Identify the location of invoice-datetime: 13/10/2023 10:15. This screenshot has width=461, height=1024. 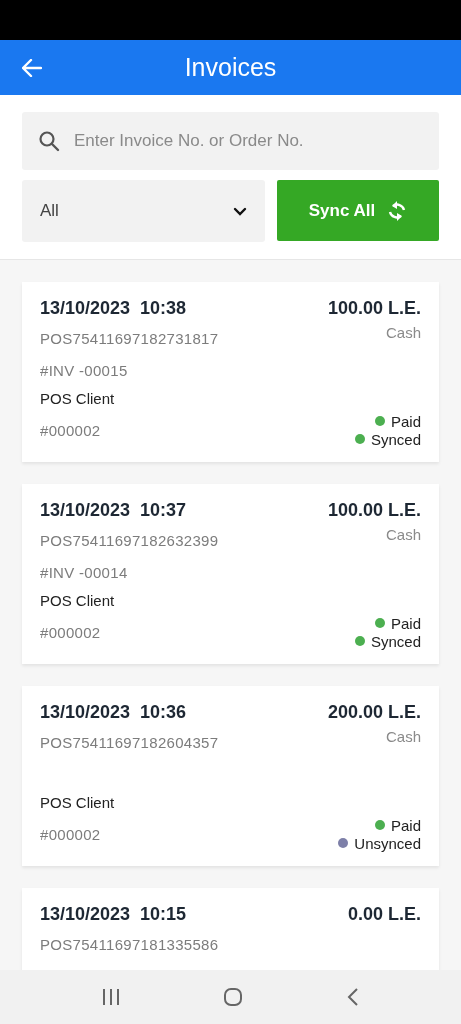
(114, 915).